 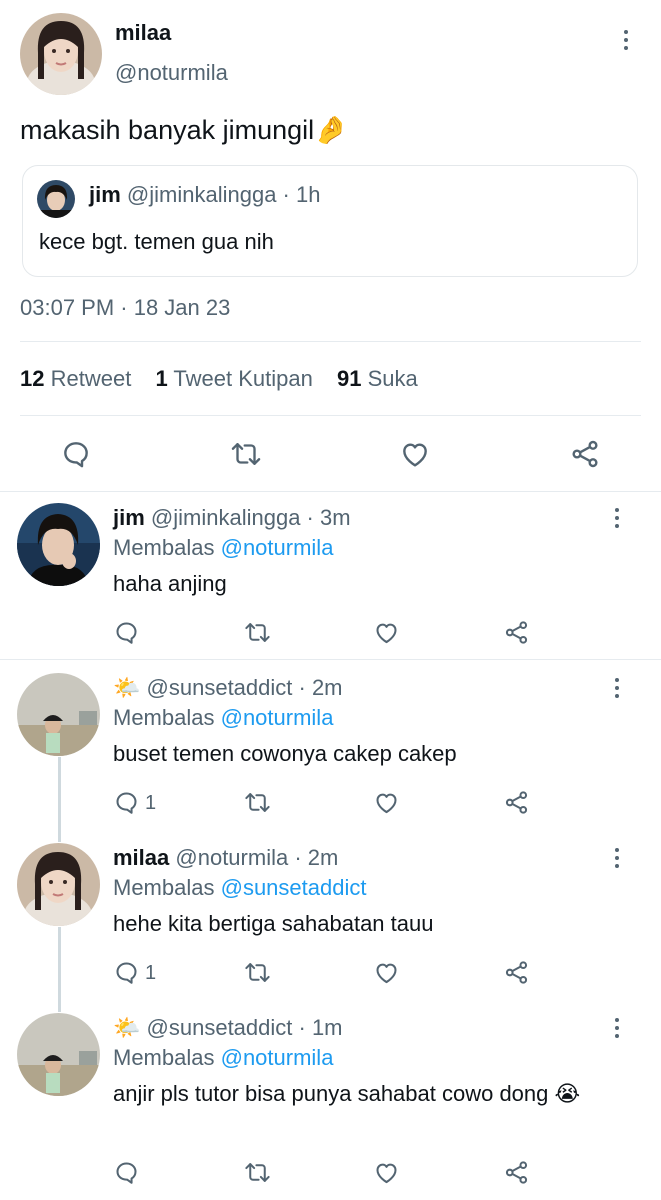 What do you see at coordinates (349, 378) in the screenshot?
I see `like-count: 91` at bounding box center [349, 378].